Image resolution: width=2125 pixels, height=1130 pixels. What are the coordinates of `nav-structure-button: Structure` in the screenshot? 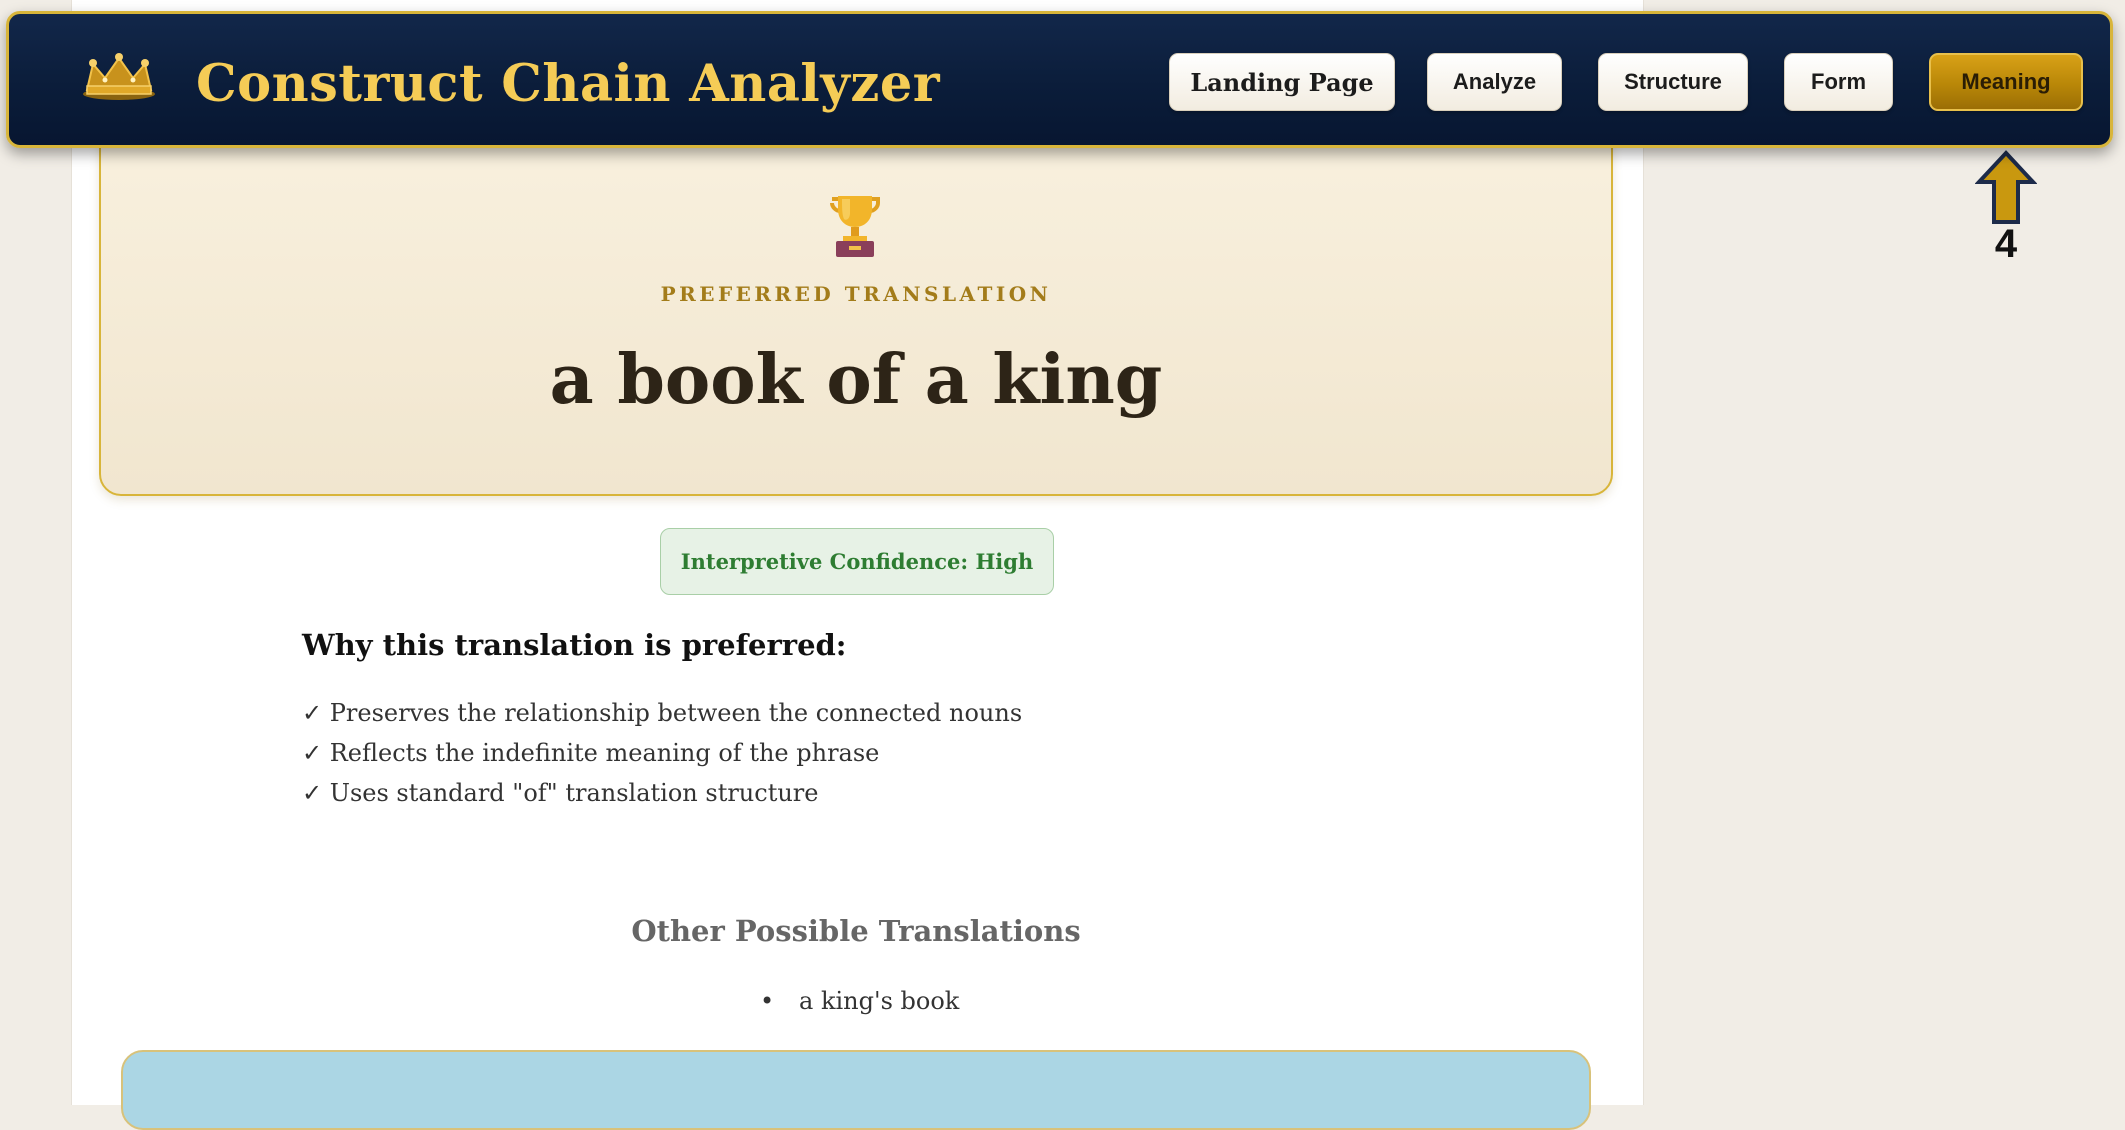 It's located at (1673, 82).